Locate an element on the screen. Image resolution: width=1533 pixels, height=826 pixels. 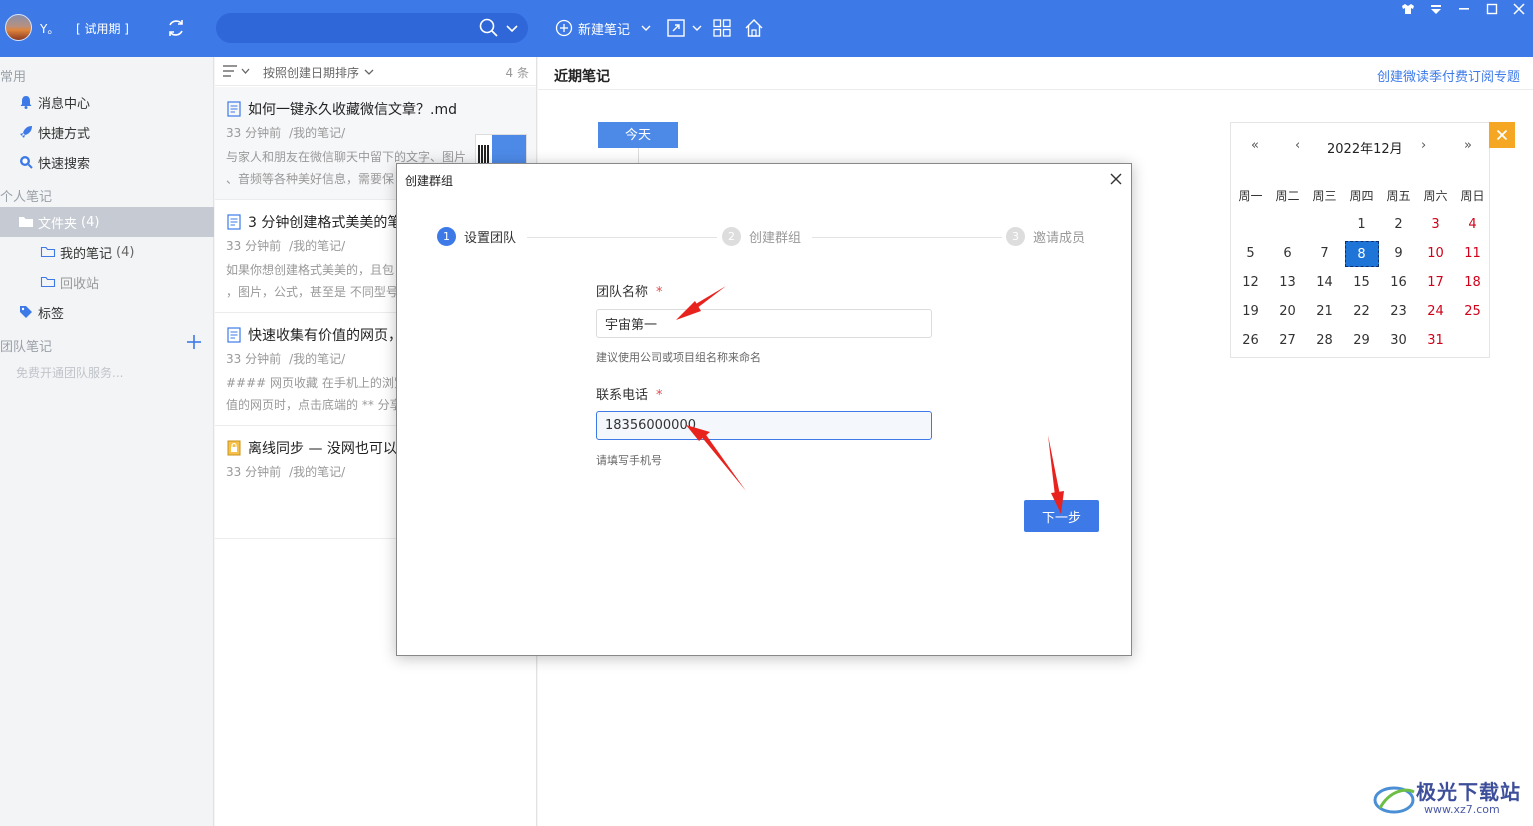
calendar-week-row: 1234 is located at coordinates (1361, 224).